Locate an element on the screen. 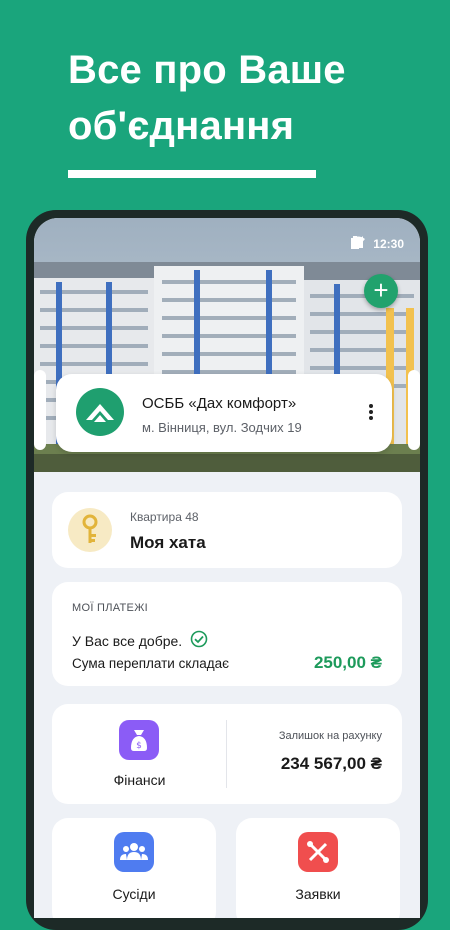 The height and width of the screenshot is (930, 450). org-name: ОСББ «Дах комфорт» is located at coordinates (219, 403).